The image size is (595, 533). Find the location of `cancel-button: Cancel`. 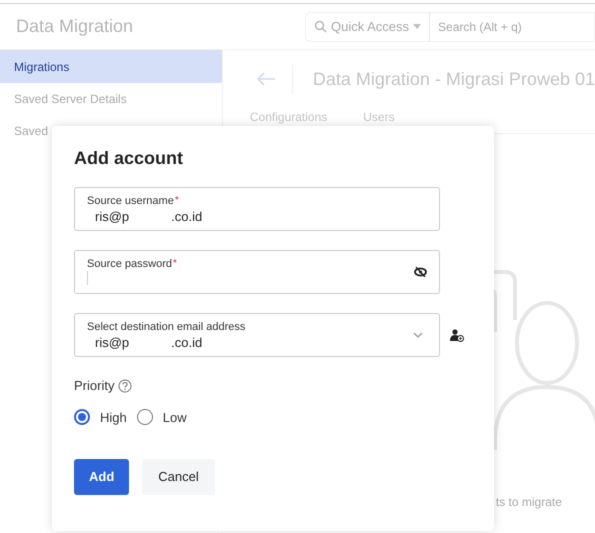

cancel-button: Cancel is located at coordinates (178, 477).